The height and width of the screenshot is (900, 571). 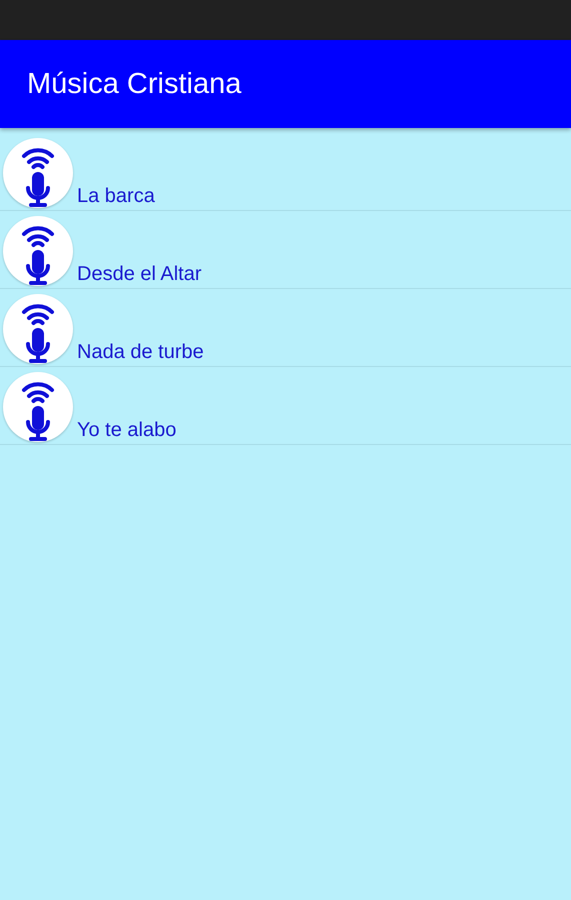 What do you see at coordinates (126, 431) in the screenshot?
I see `song-title: Yo te alabo` at bounding box center [126, 431].